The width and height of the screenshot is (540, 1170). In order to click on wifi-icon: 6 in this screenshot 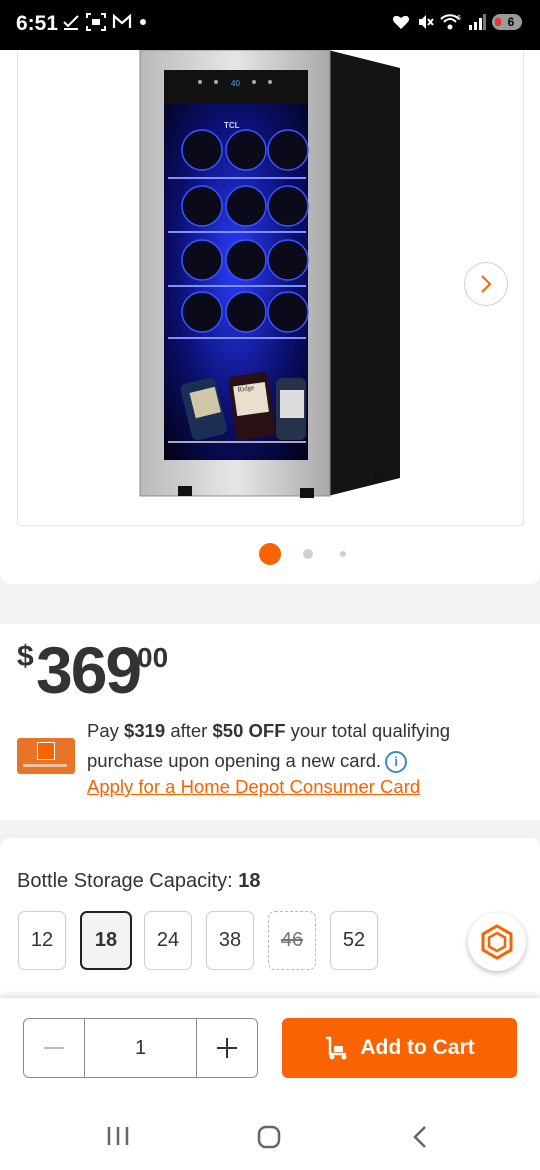, I will do `click(450, 22)`.